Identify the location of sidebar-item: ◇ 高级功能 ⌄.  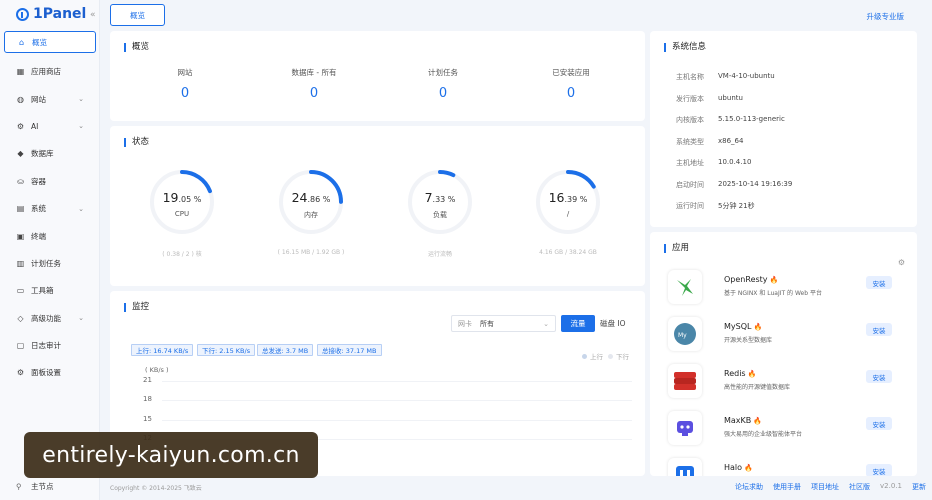
(50, 318).